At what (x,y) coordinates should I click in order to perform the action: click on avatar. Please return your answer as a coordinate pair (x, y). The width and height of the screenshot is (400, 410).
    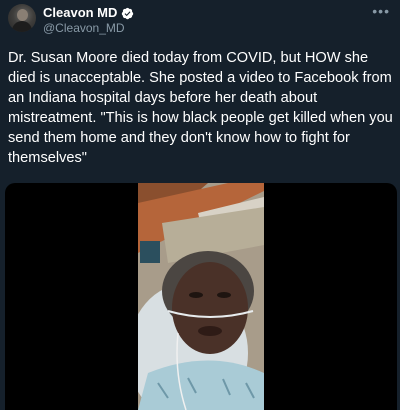
    Looking at the image, I should click on (22, 18).